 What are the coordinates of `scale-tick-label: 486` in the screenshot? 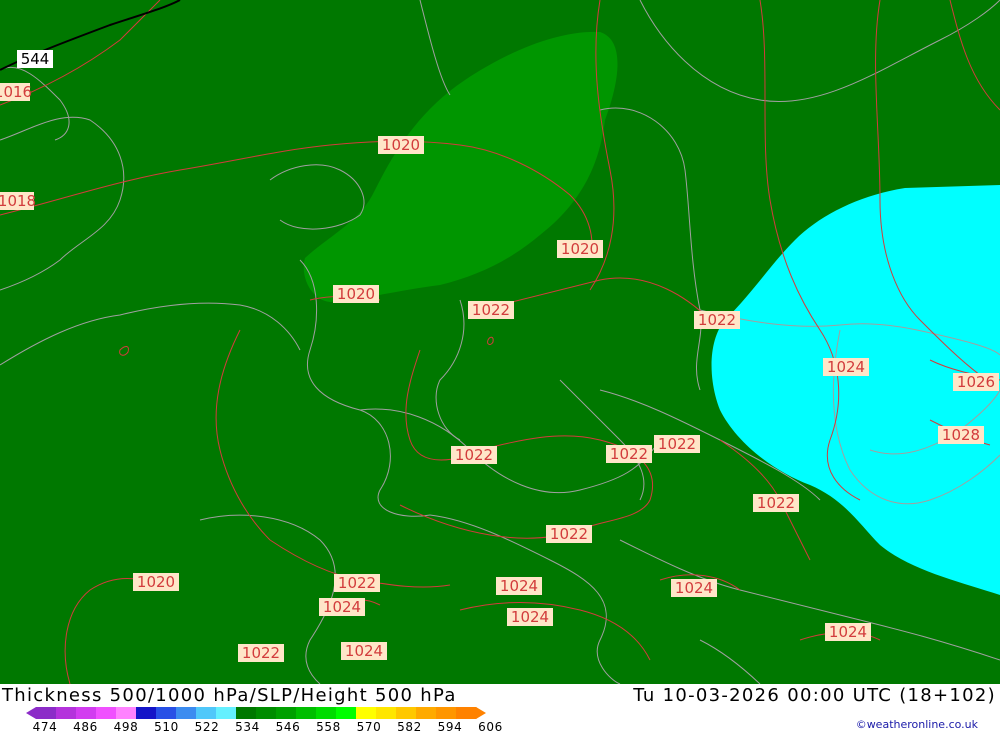 It's located at (85, 727).